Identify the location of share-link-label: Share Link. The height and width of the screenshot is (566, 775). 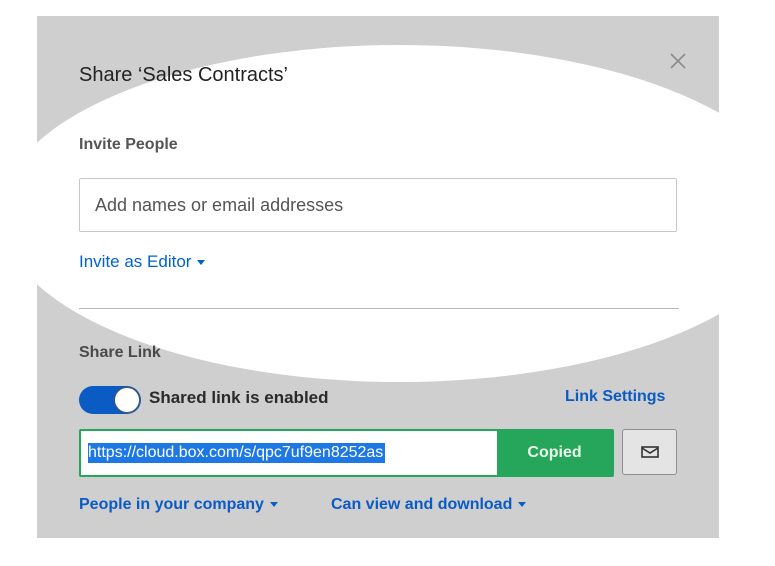
(120, 352).